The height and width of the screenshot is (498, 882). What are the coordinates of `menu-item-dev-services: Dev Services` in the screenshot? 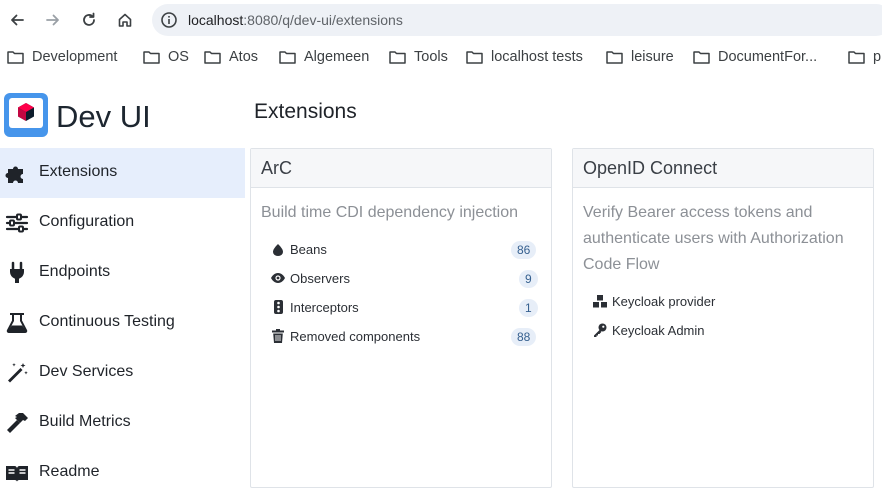 It's located at (122, 373).